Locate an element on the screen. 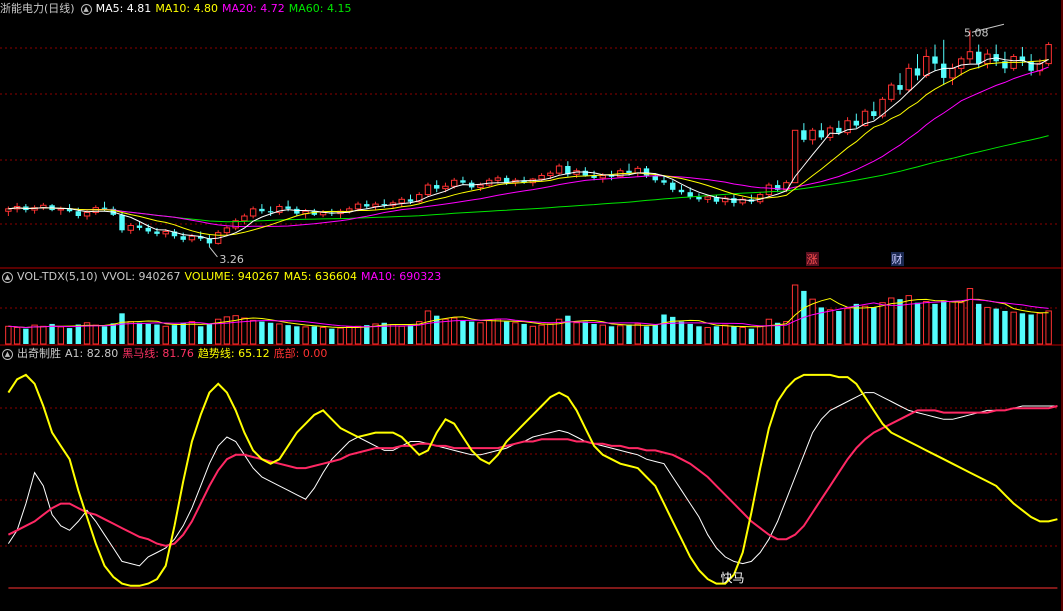 This screenshot has height=611, width=1063. high-price-label: 5.08 is located at coordinates (976, 32).